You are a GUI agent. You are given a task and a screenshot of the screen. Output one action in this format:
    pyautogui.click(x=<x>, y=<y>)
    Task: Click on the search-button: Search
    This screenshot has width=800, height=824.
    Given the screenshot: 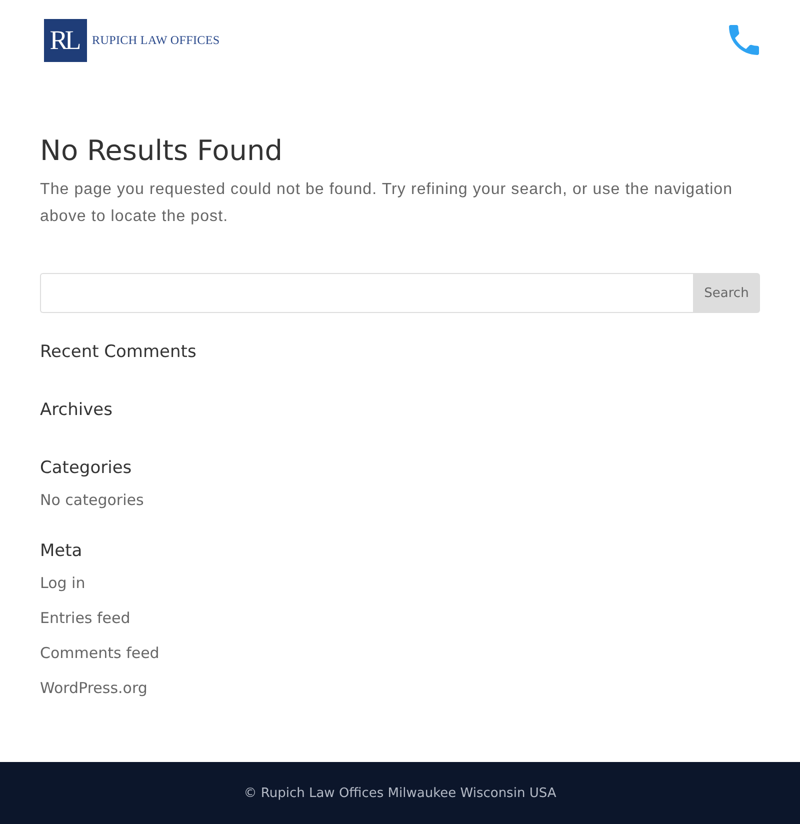 What is the action you would take?
    pyautogui.click(x=726, y=293)
    